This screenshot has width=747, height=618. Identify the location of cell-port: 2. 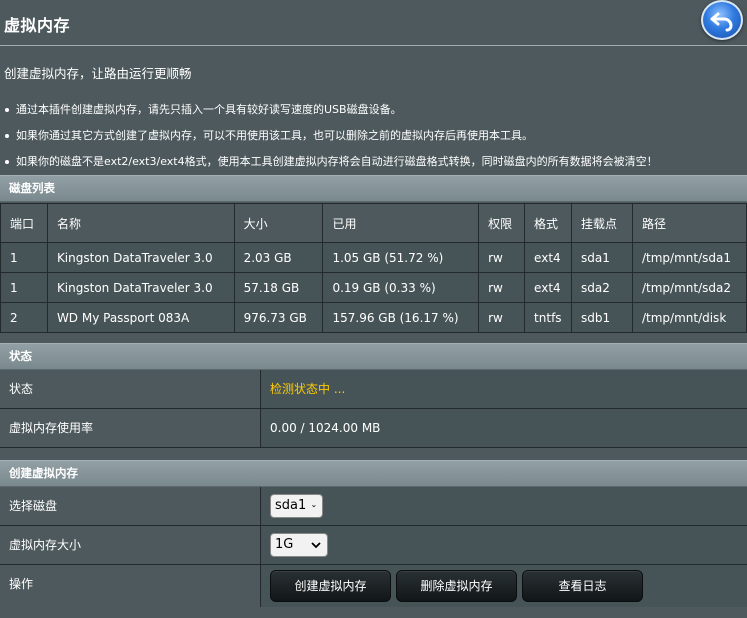
(24, 317).